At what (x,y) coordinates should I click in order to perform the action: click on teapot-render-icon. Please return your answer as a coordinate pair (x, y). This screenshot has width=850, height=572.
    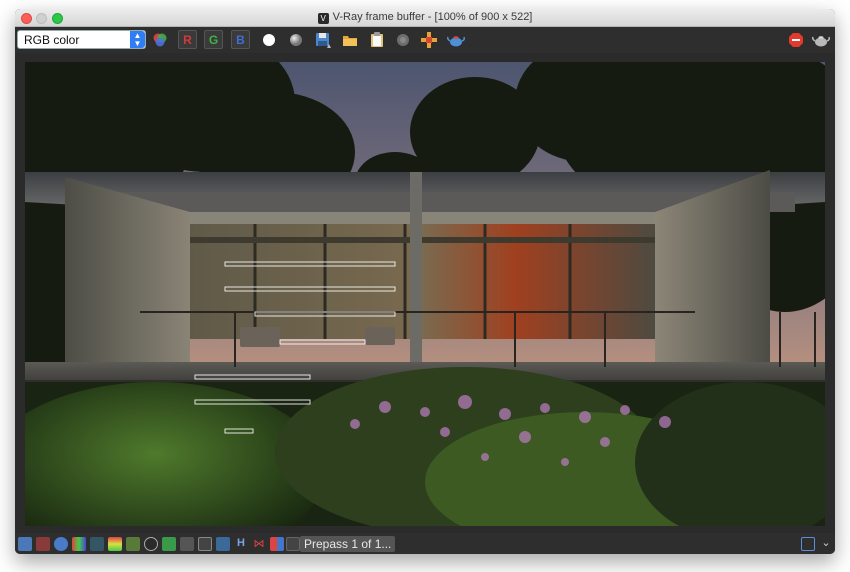
    Looking at the image, I should click on (821, 41).